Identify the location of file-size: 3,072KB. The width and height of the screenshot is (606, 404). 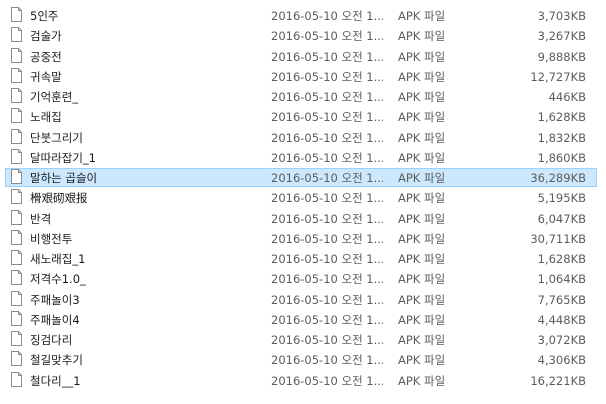
(561, 340).